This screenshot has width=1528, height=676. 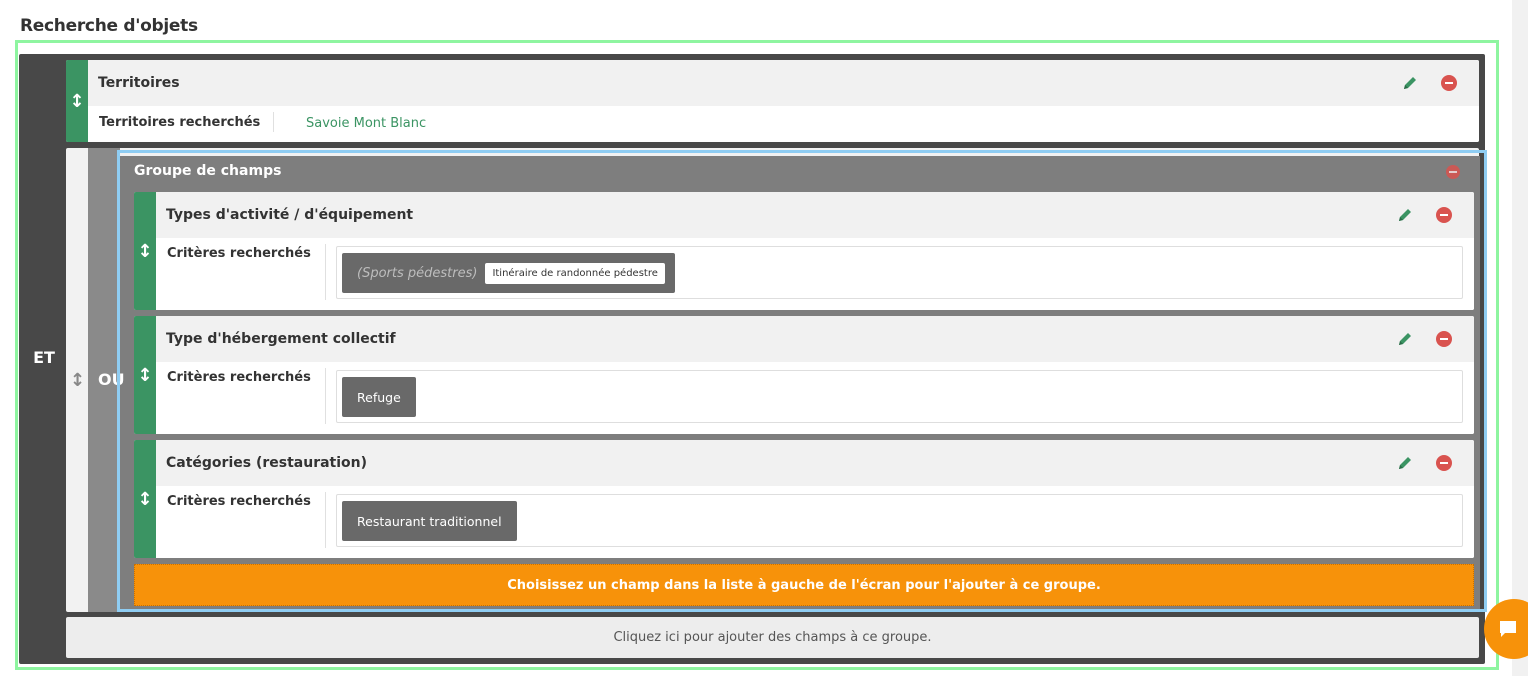 What do you see at coordinates (1520, 338) in the screenshot?
I see `scrollbar-track` at bounding box center [1520, 338].